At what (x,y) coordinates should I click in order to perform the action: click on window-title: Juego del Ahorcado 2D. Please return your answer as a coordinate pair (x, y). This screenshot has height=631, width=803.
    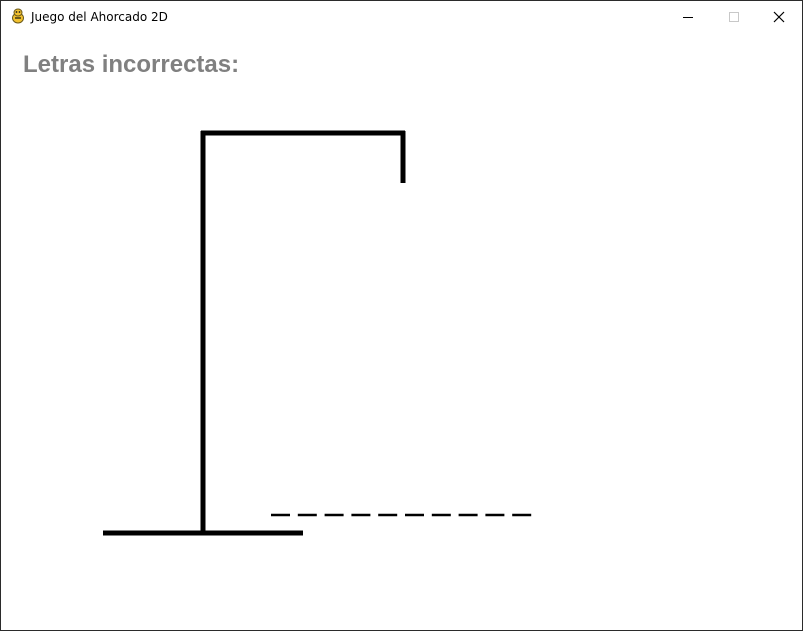
    Looking at the image, I should click on (99, 17).